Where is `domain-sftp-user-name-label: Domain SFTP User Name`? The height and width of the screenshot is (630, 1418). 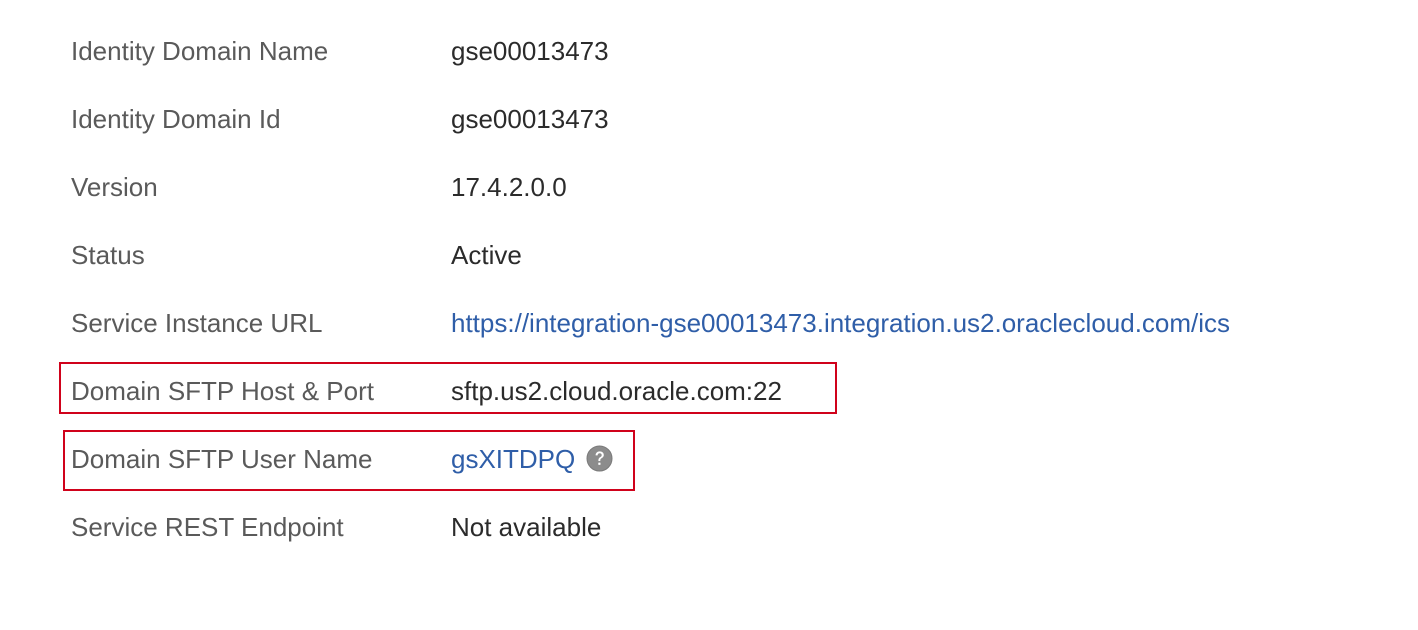 domain-sftp-user-name-label: Domain SFTP User Name is located at coordinates (222, 459).